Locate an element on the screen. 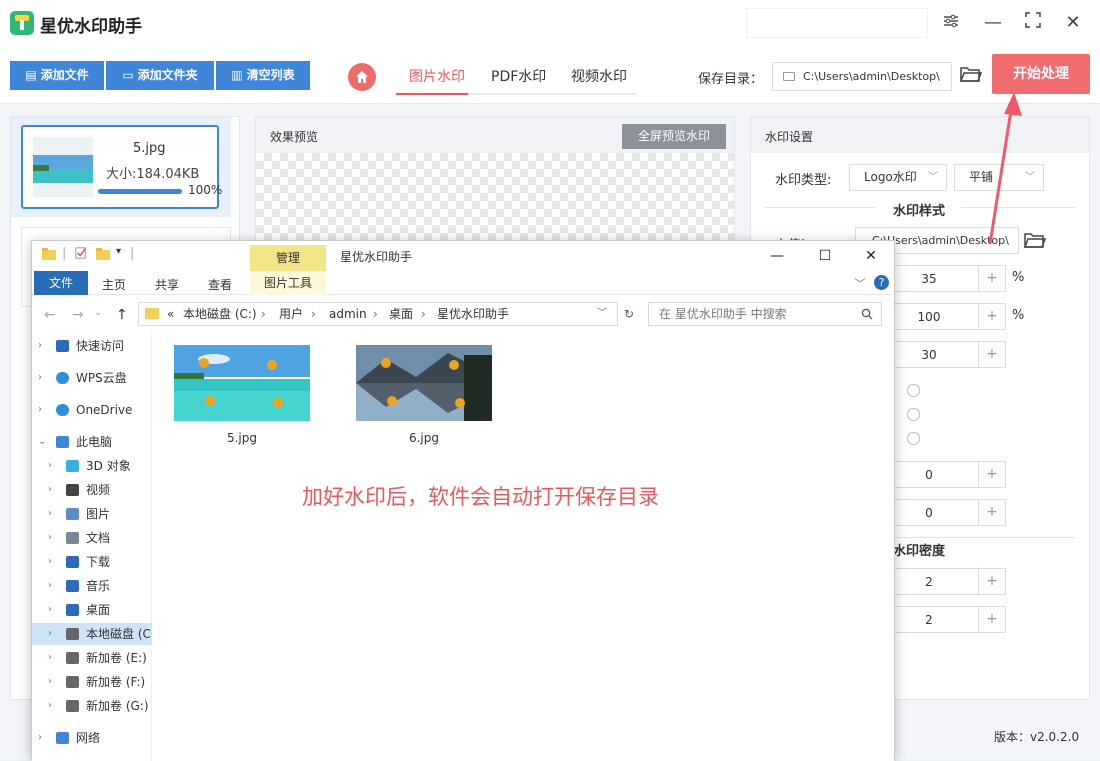  recent-dropdown-icon: ⌄ is located at coordinates (98, 312).